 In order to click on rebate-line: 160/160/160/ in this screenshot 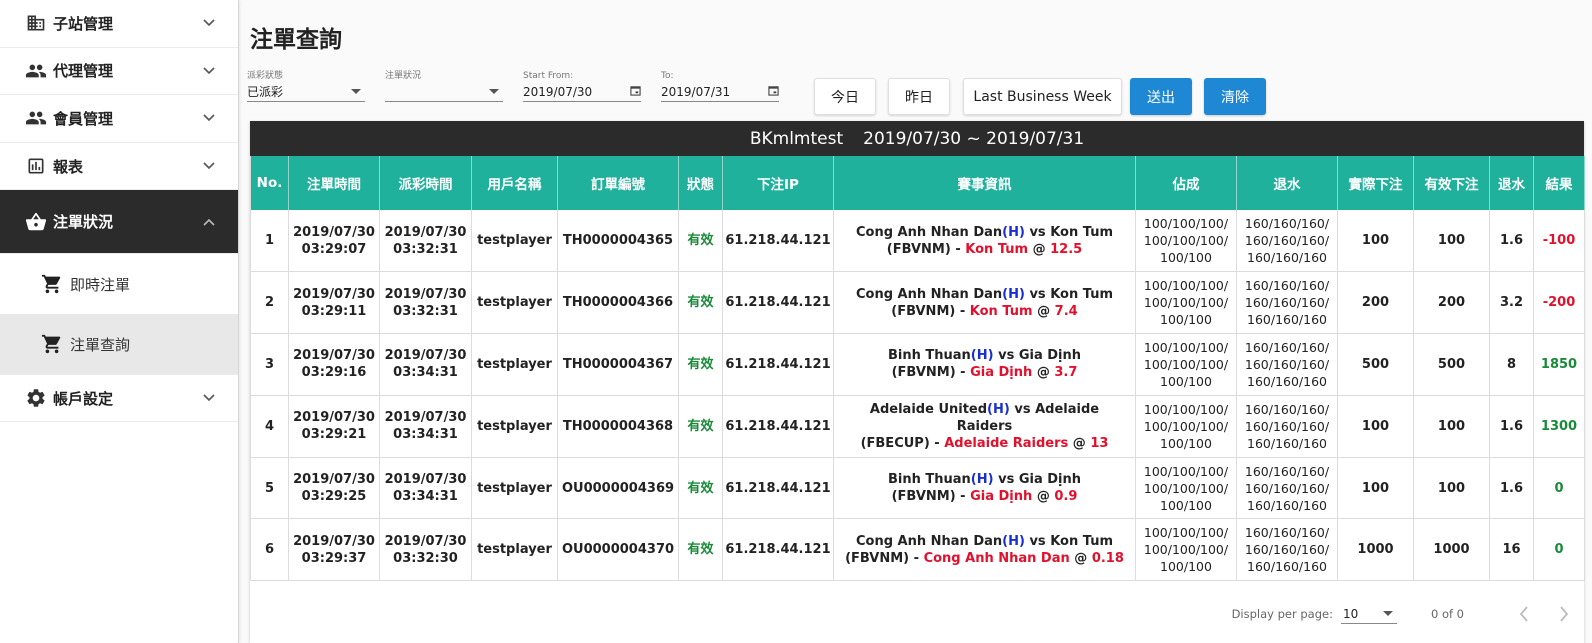, I will do `click(1287, 488)`.